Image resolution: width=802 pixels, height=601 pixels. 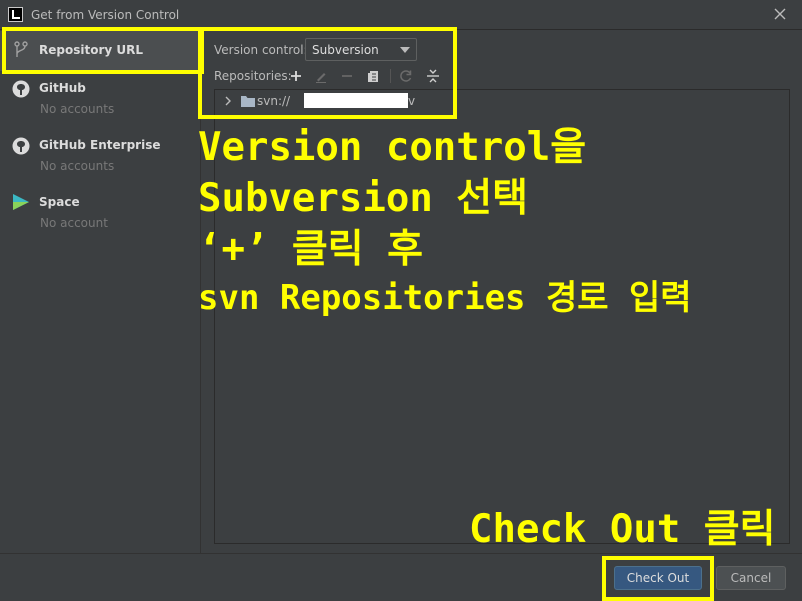 I want to click on sidebar-item-github: GitHub No accounts, so click(x=100, y=104).